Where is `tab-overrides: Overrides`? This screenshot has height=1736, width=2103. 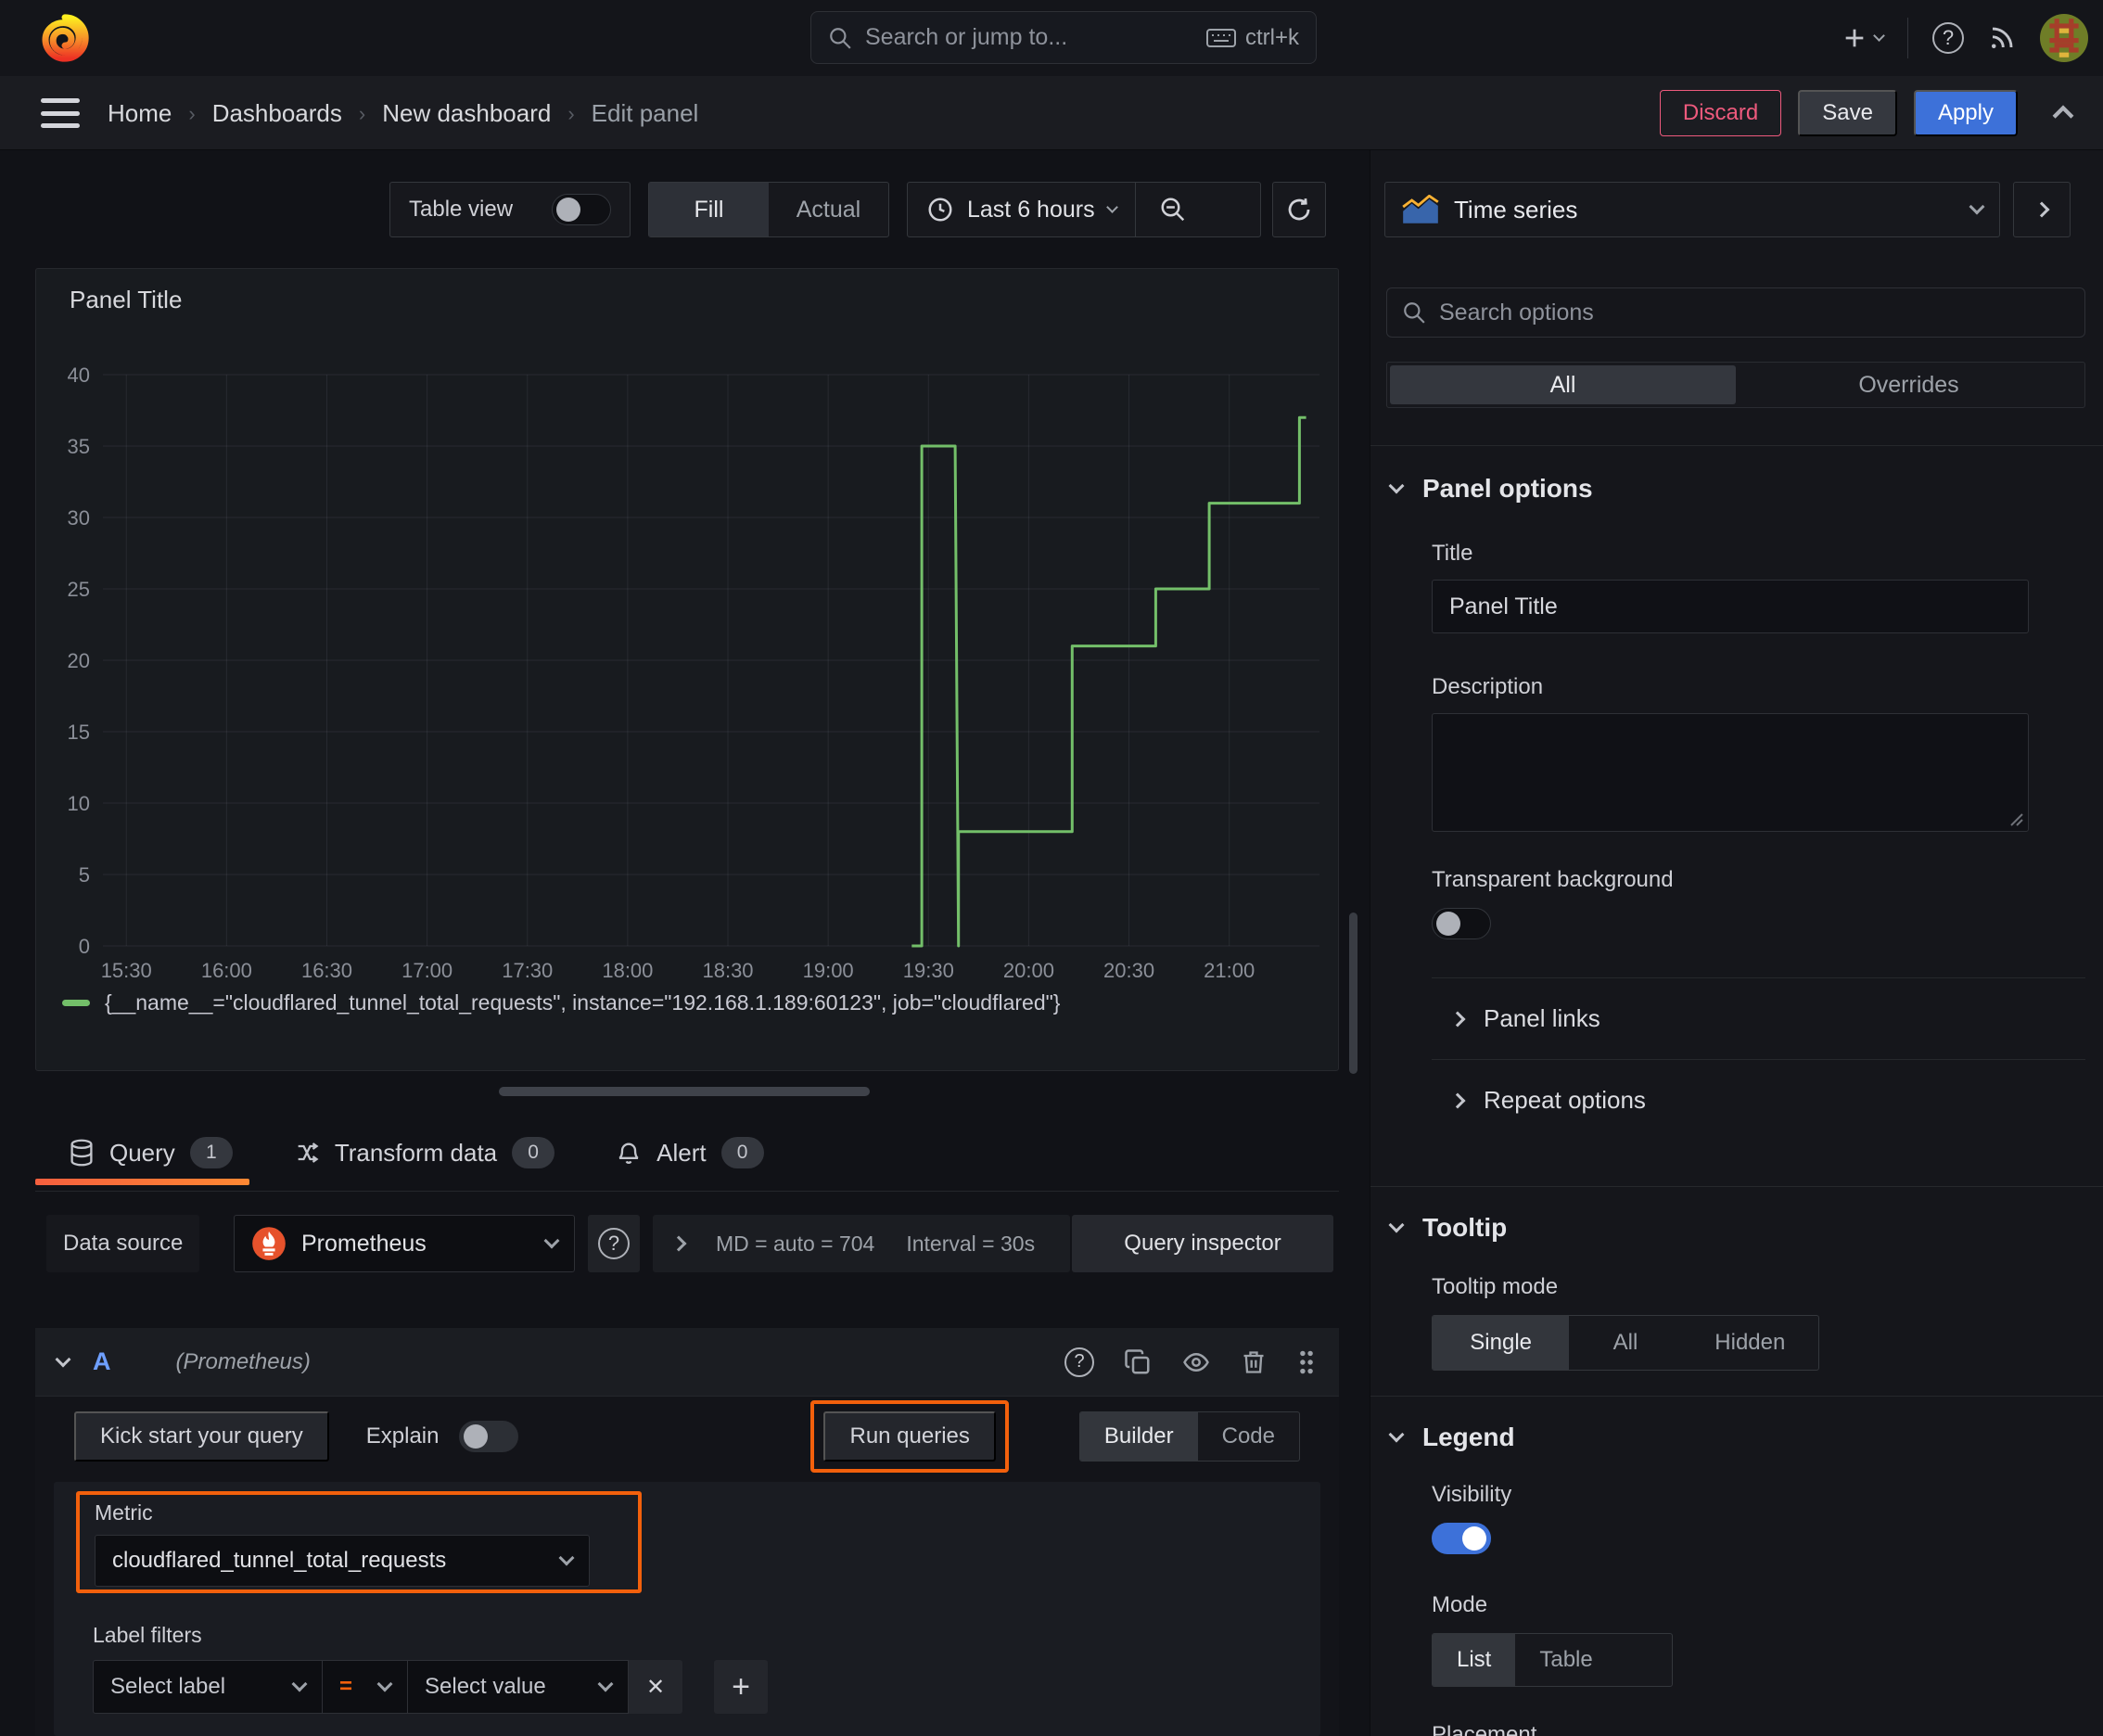 tab-overrides: Overrides is located at coordinates (1909, 384).